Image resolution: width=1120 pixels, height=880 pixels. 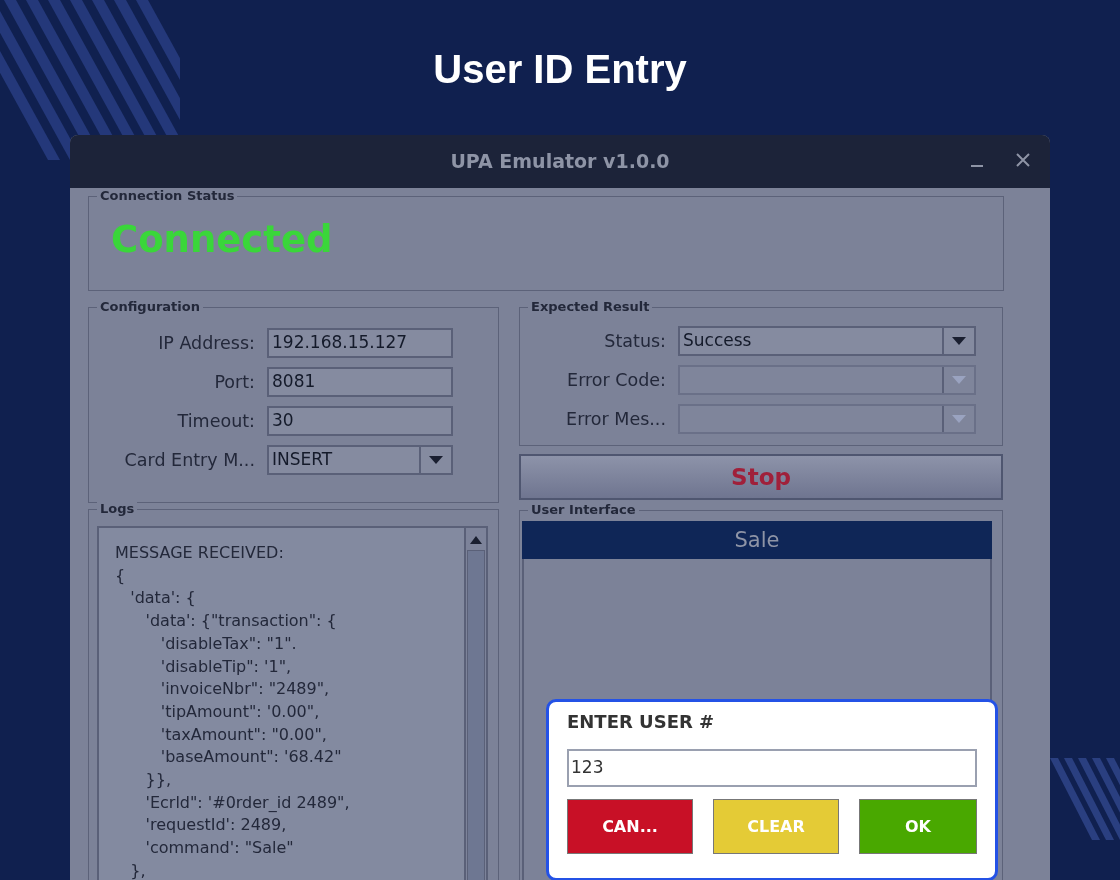 I want to click on screen-header: Sale, so click(x=757, y=540).